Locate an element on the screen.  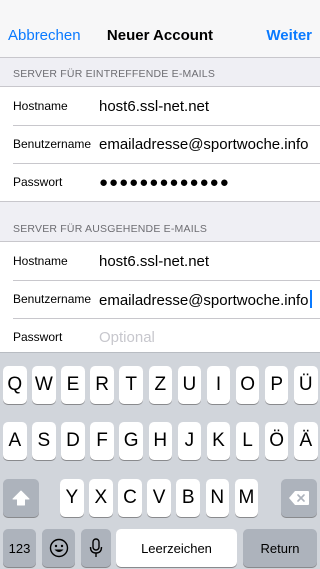
cancel-button: Abbrechen is located at coordinates (44, 36).